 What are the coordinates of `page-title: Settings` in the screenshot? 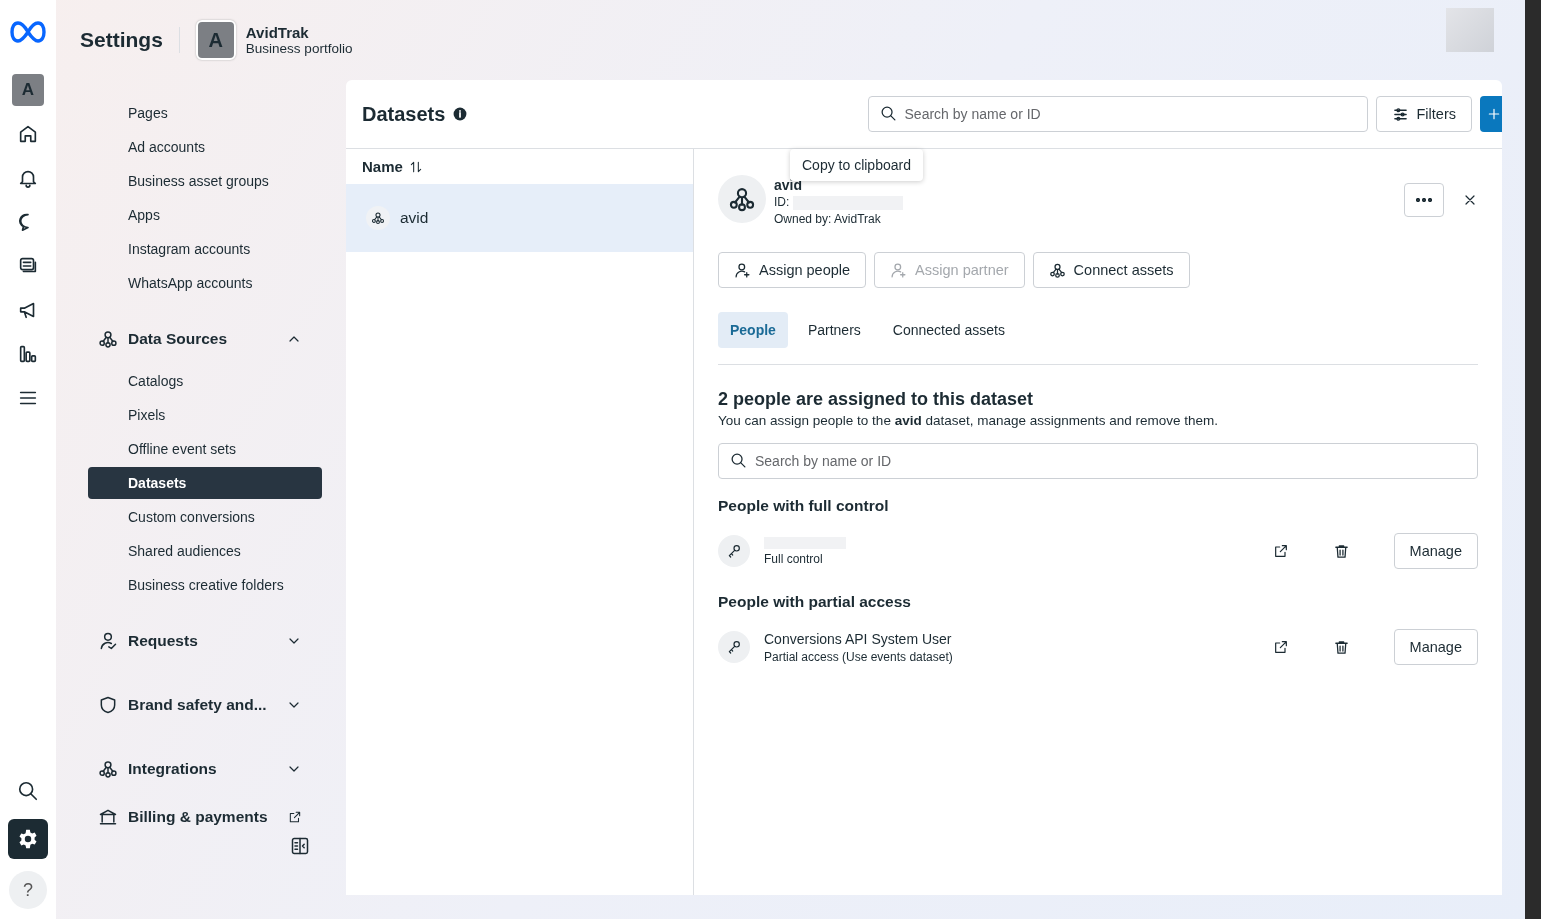 It's located at (130, 40).